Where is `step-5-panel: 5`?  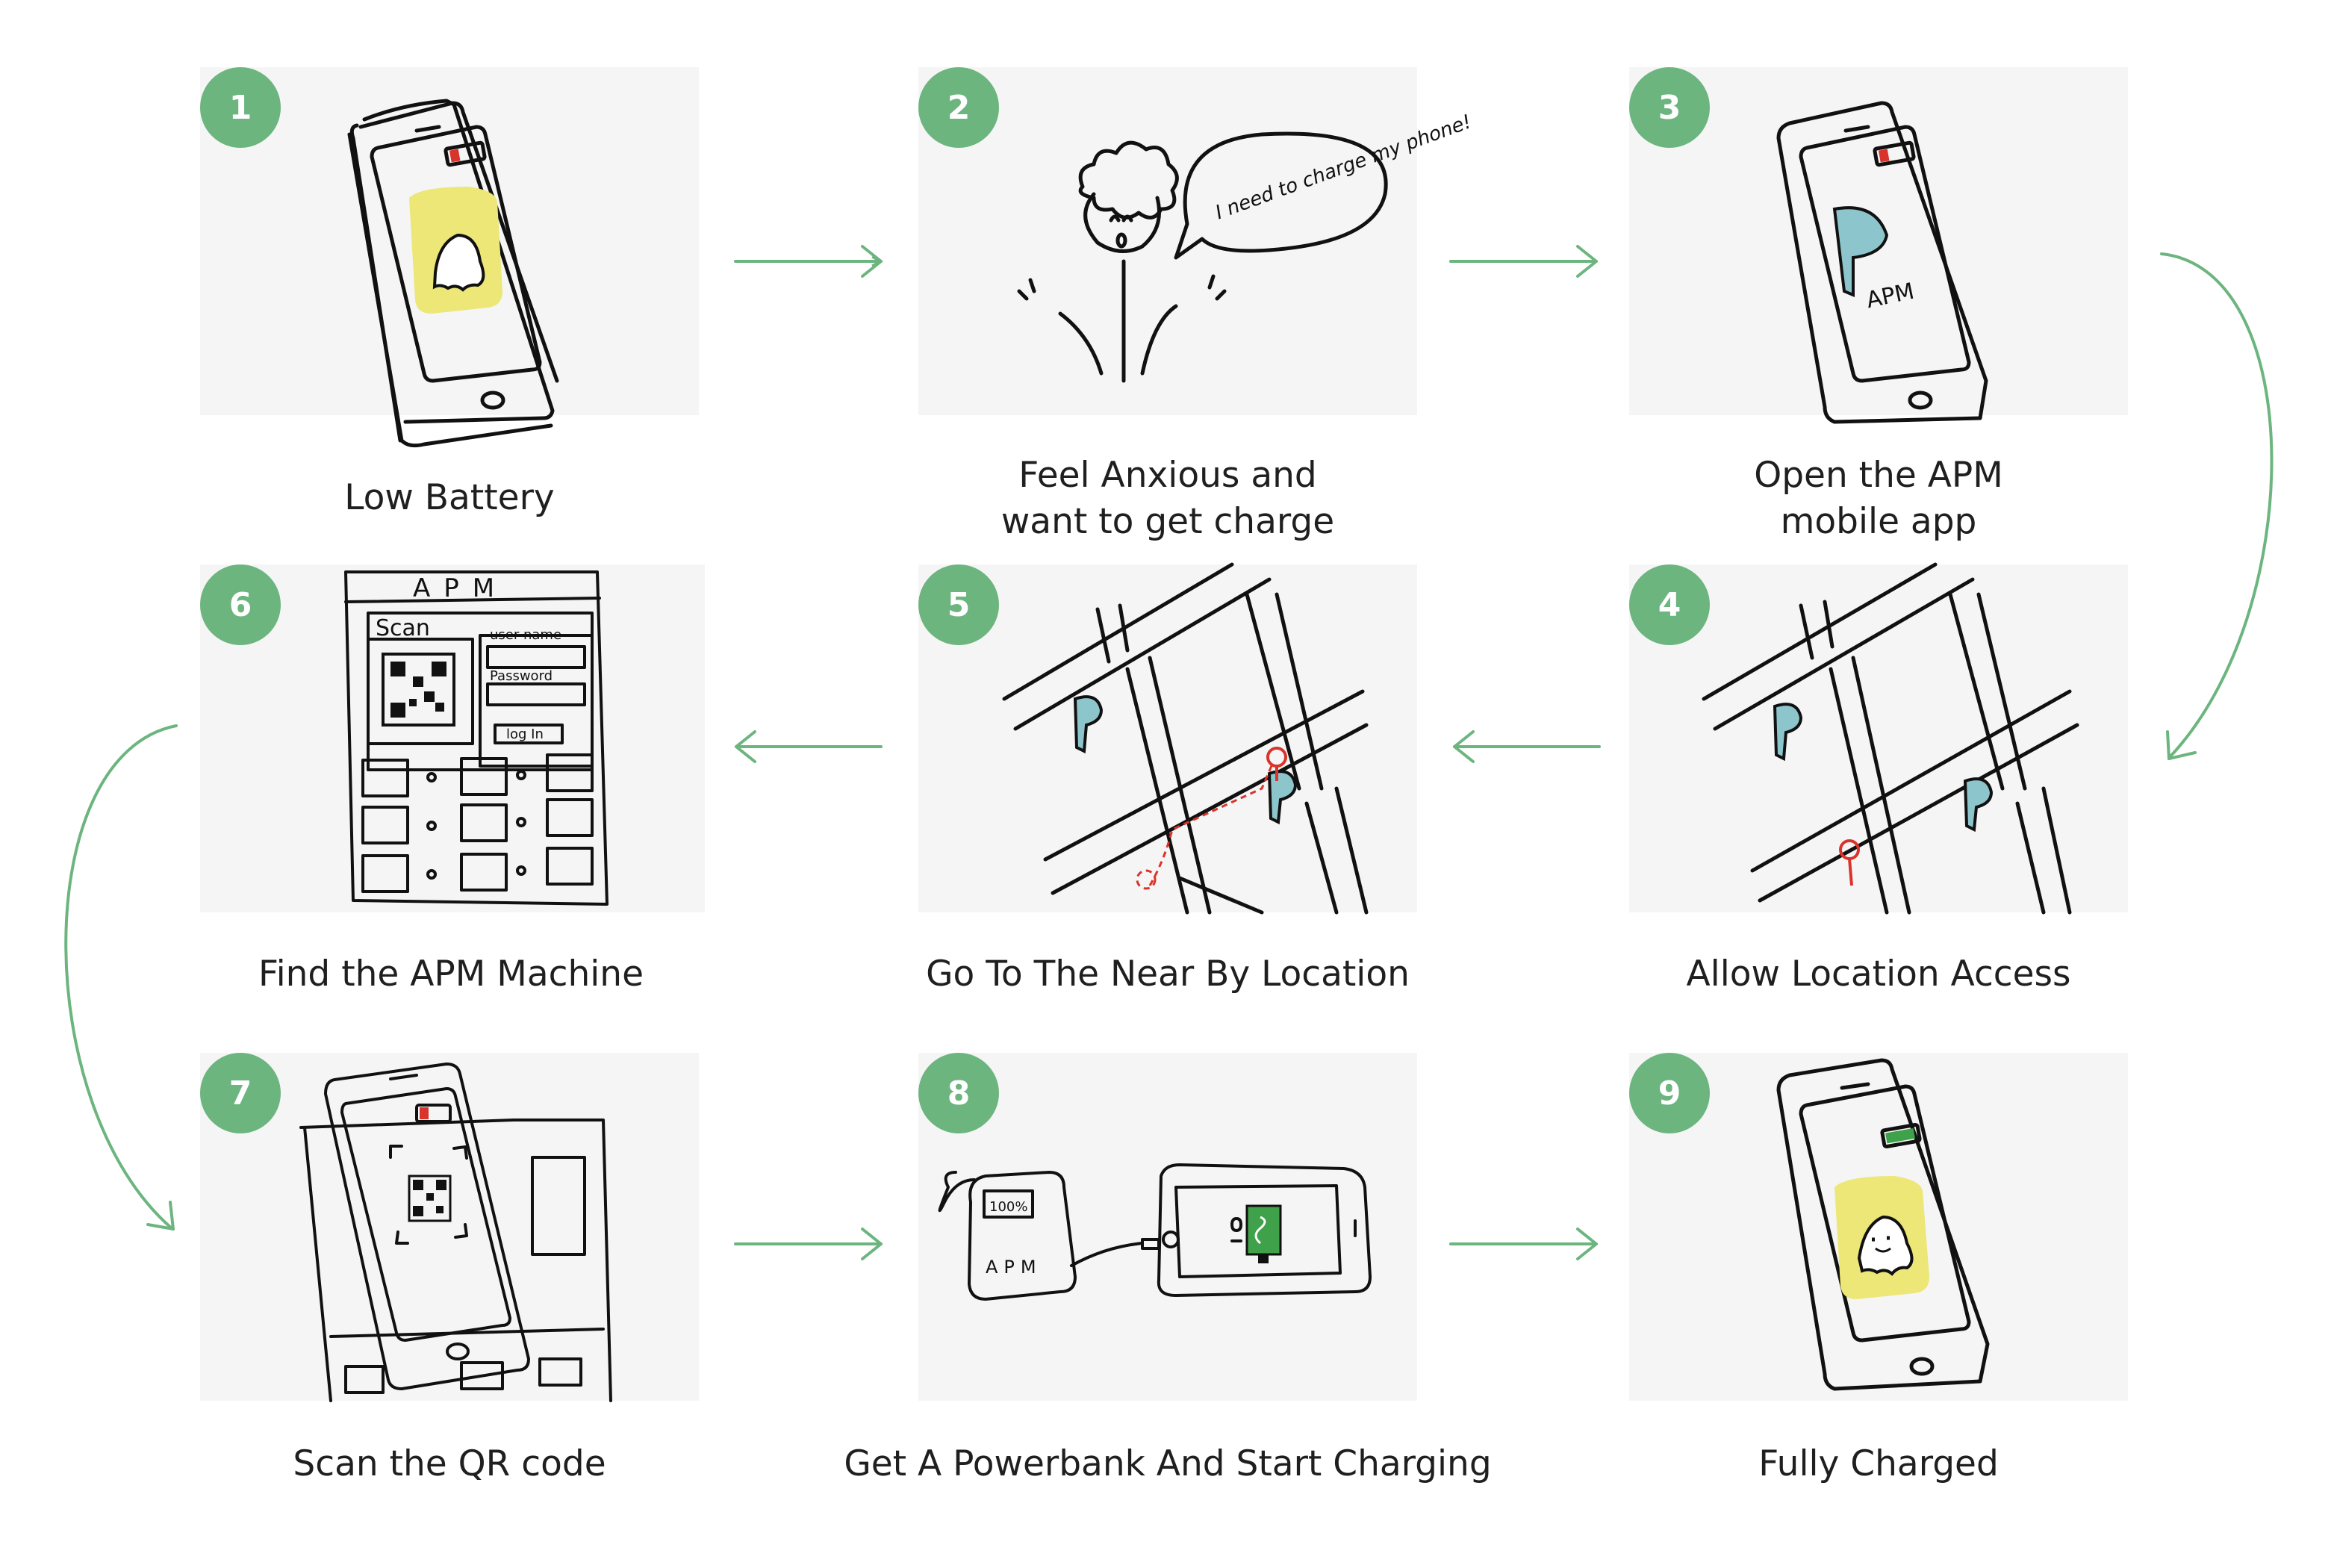 step-5-panel: 5 is located at coordinates (1167, 738).